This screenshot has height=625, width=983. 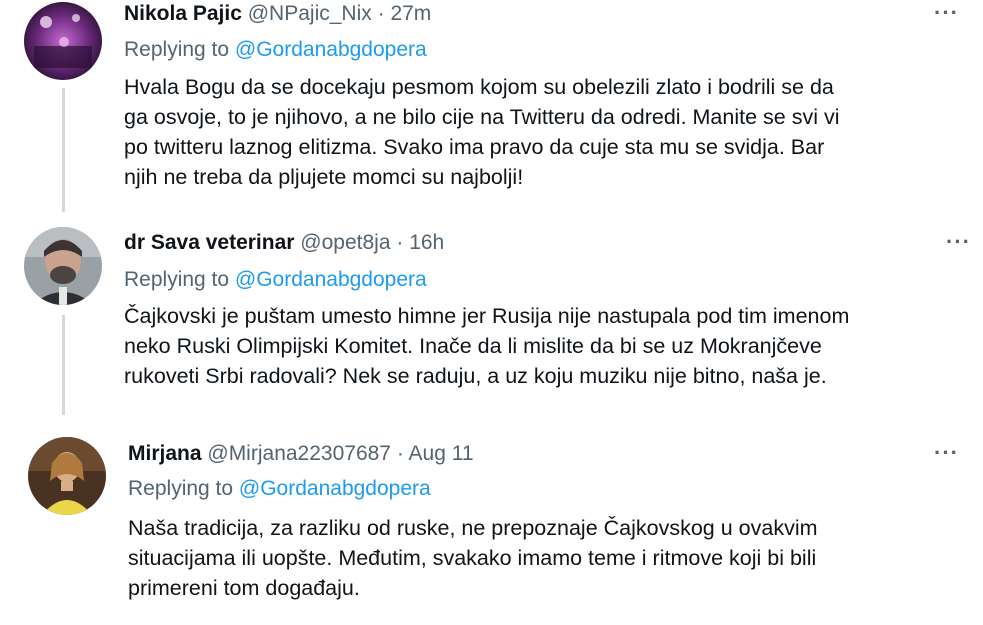 What do you see at coordinates (426, 242) in the screenshot?
I see `timestamp: 16h` at bounding box center [426, 242].